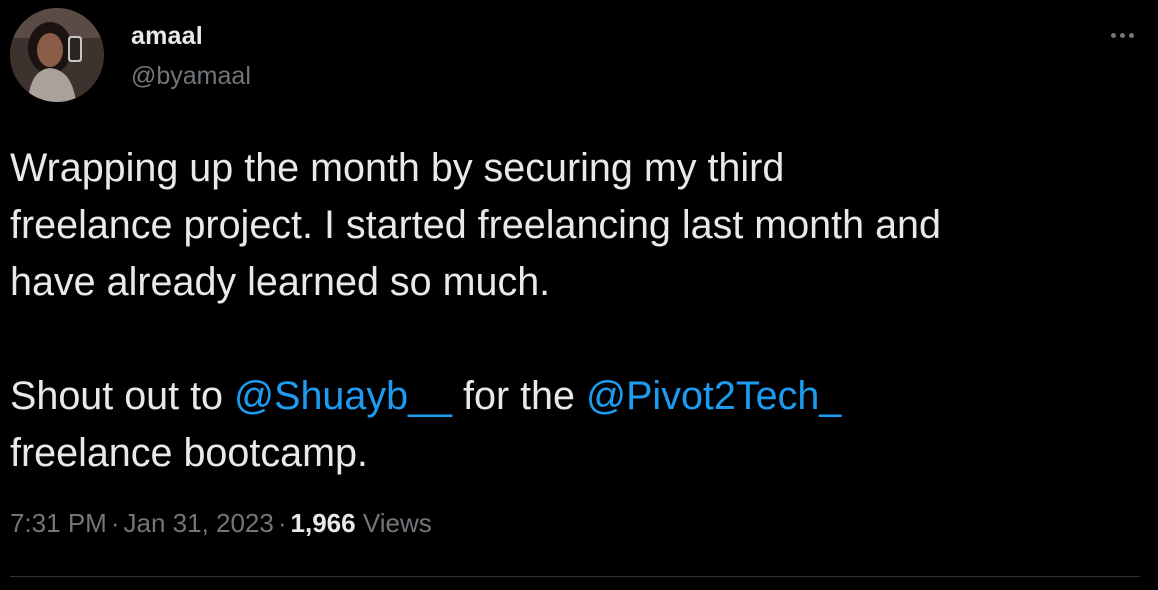 The width and height of the screenshot is (1158, 590). What do you see at coordinates (343, 396) in the screenshot?
I see `mention-link-shuayb: @Shuayb__` at bounding box center [343, 396].